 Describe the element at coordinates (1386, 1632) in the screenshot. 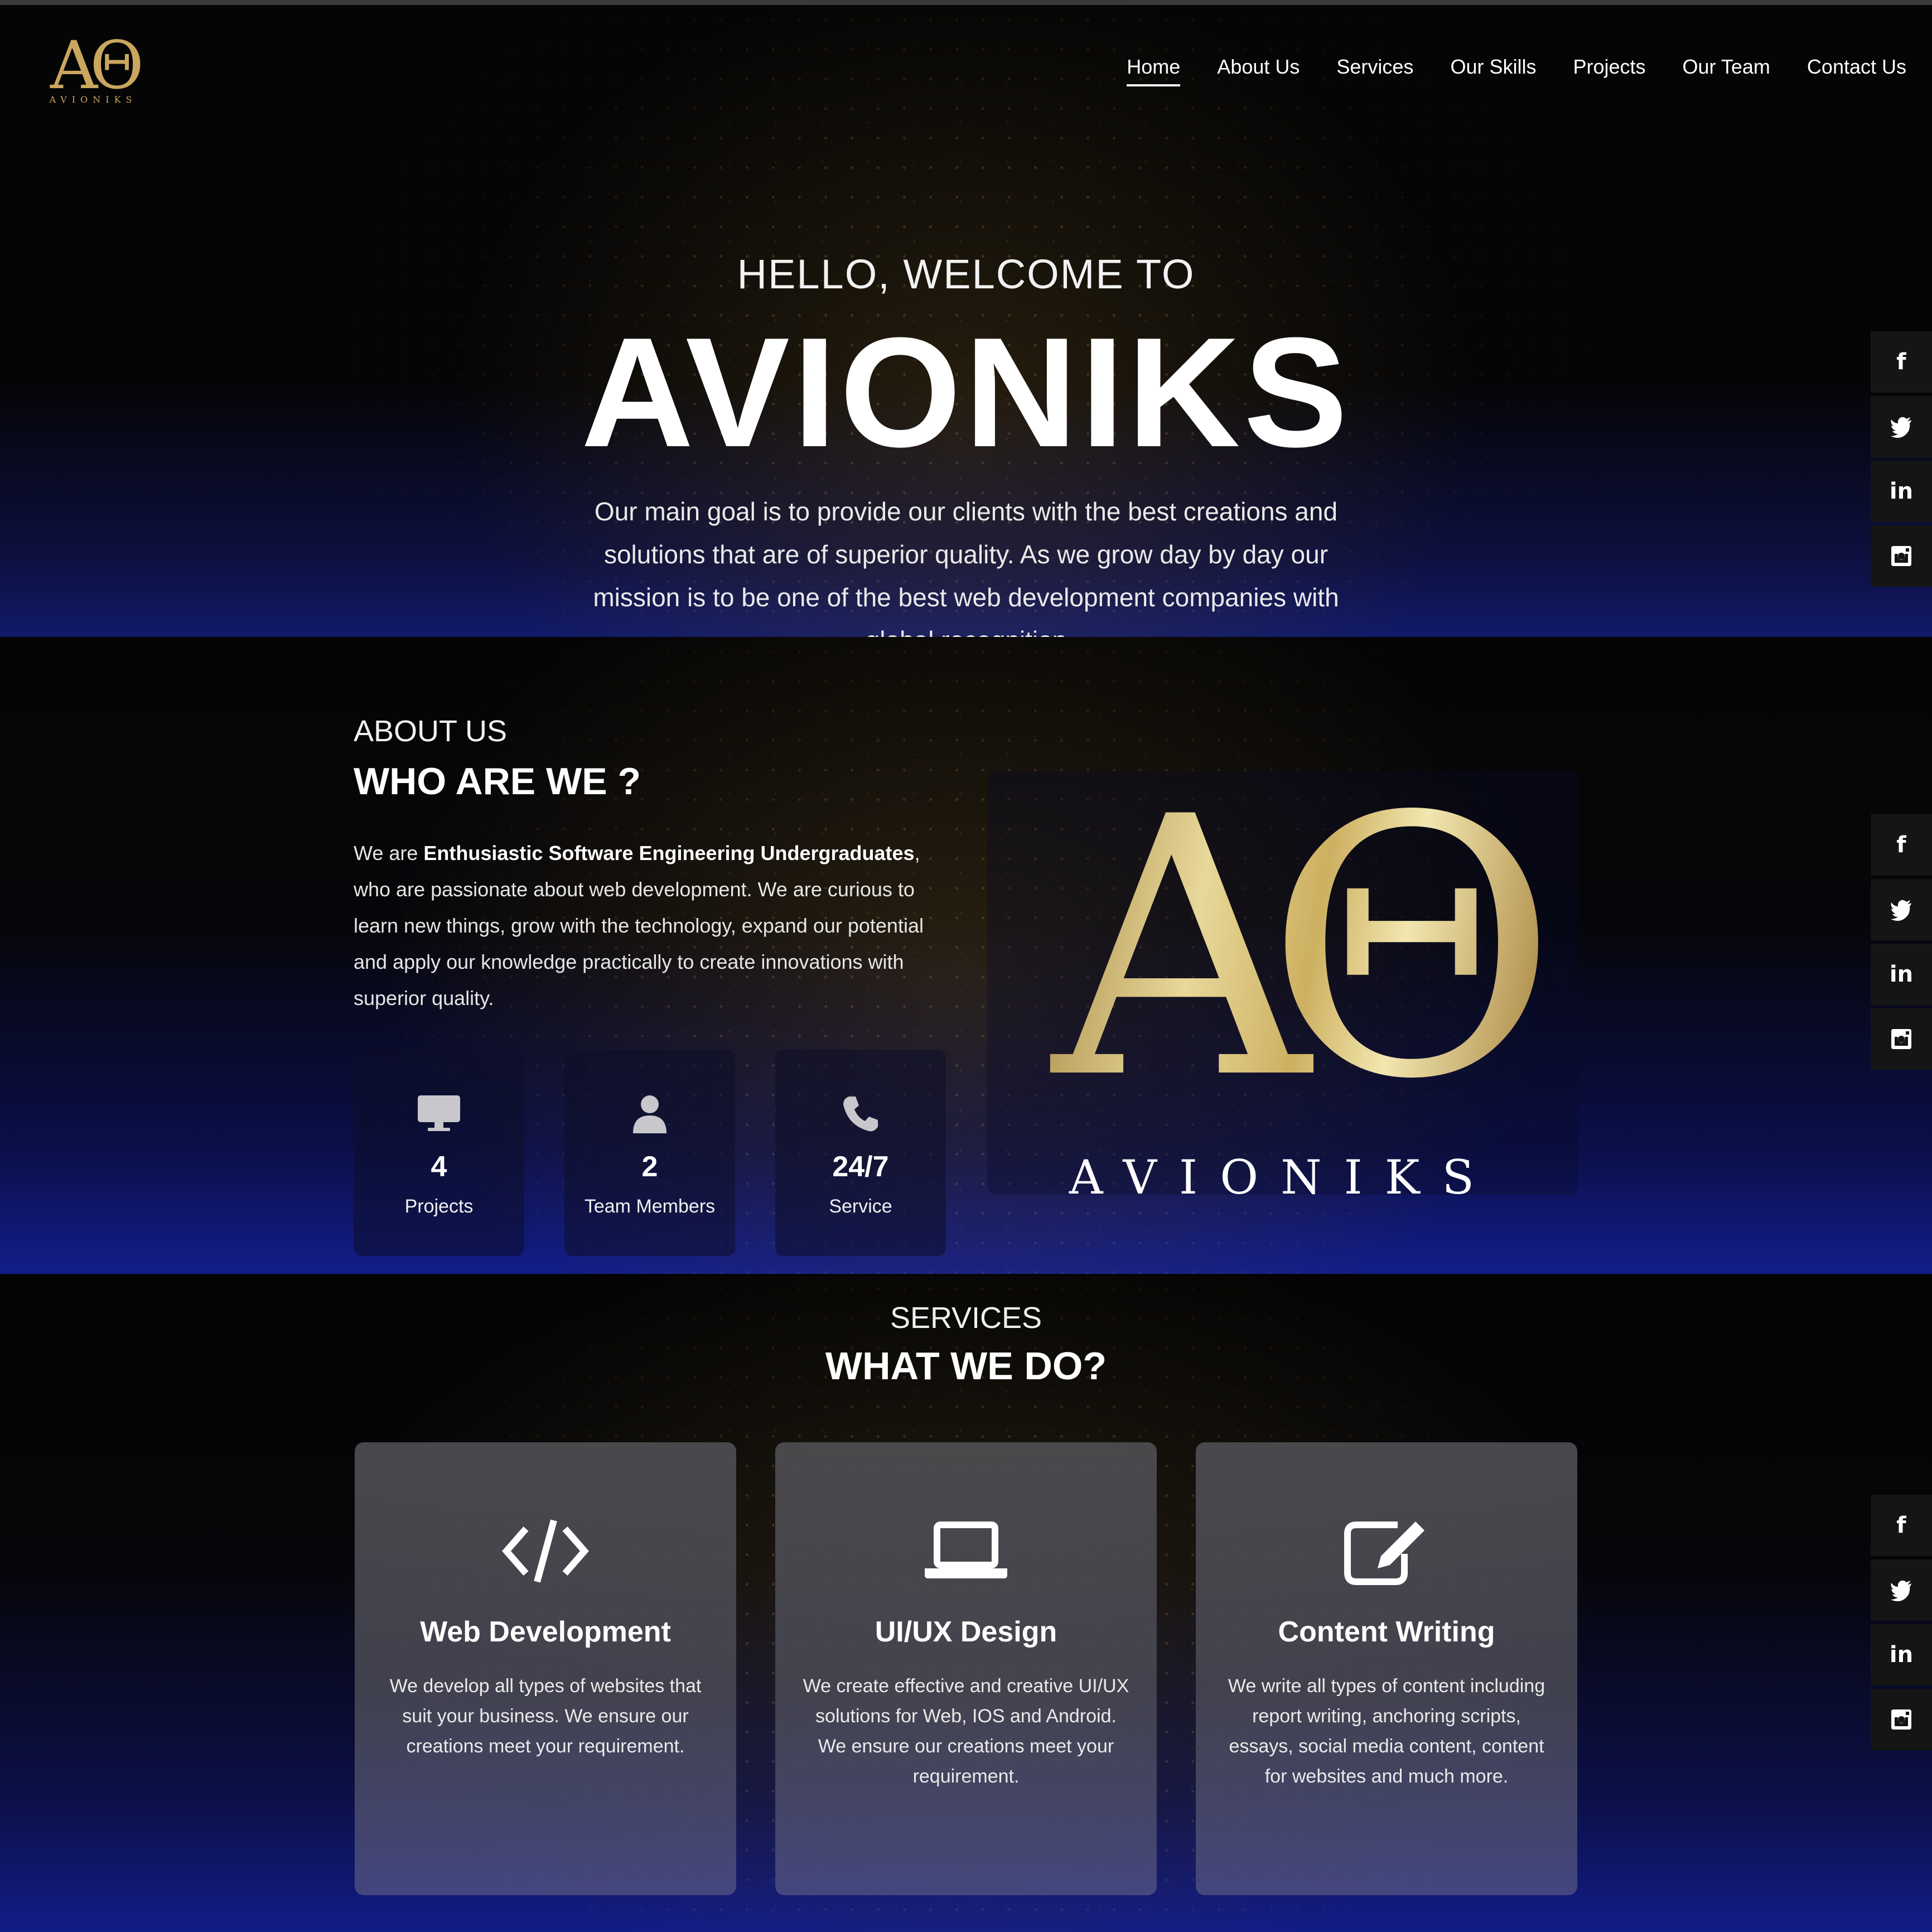

I see `service-title: Content Writing` at that location.